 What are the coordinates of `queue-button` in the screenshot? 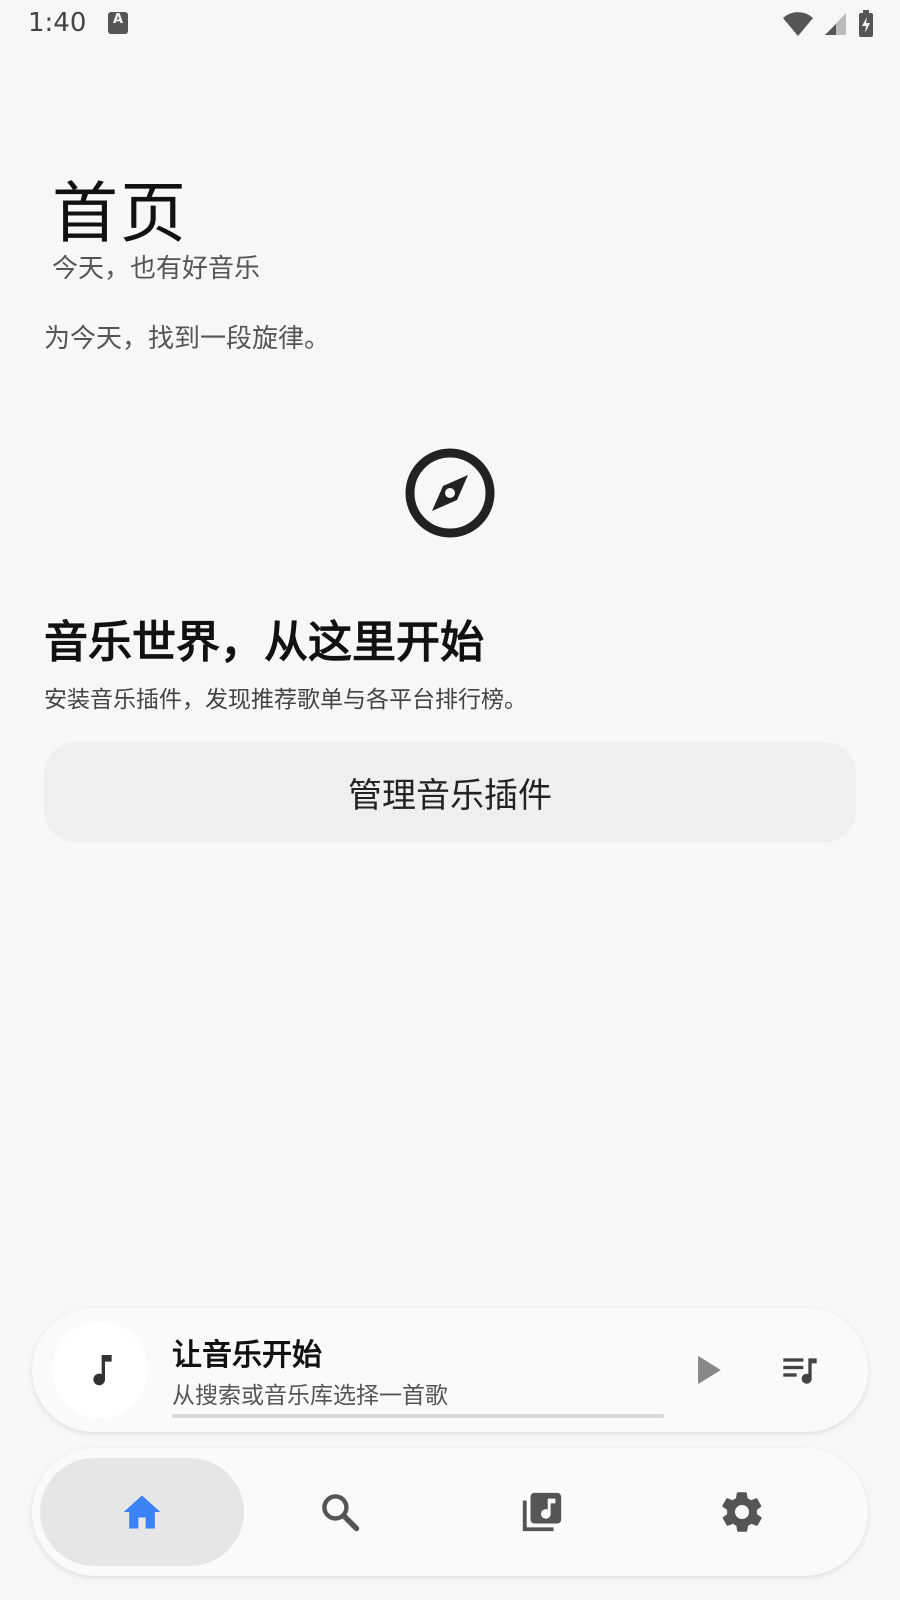 It's located at (800, 1370).